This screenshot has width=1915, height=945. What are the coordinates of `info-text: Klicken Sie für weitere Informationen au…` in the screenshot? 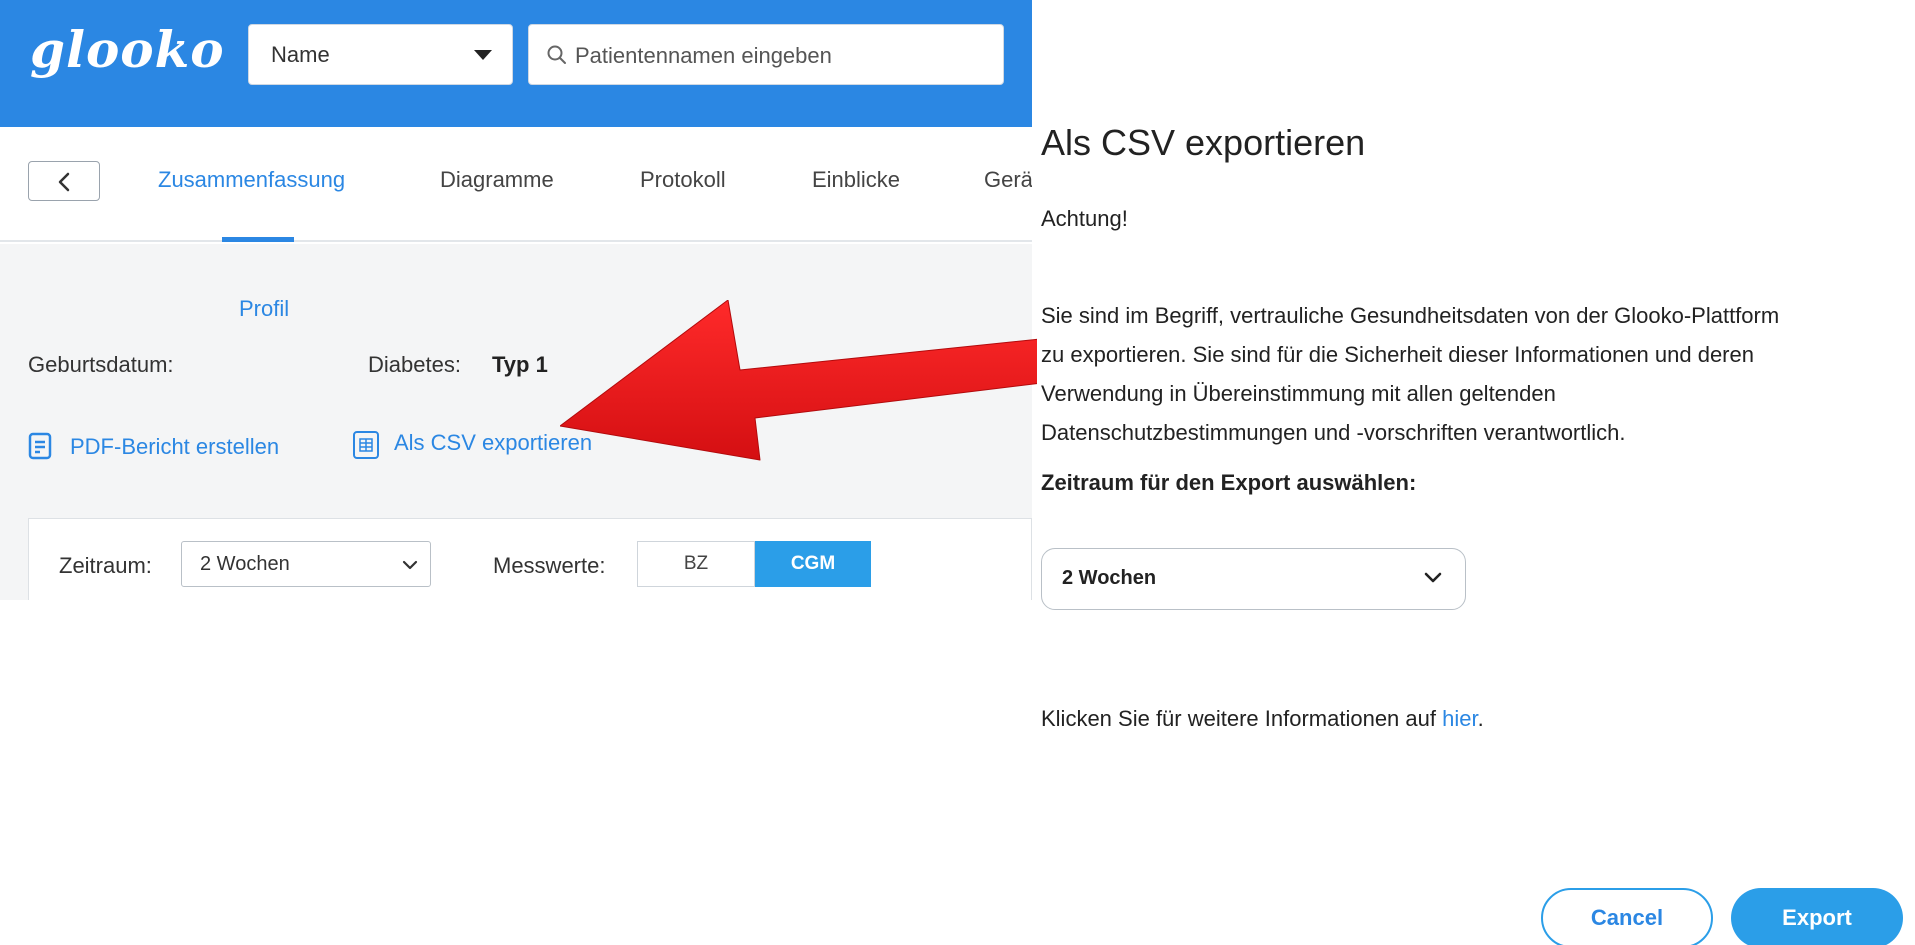 It's located at (1242, 718).